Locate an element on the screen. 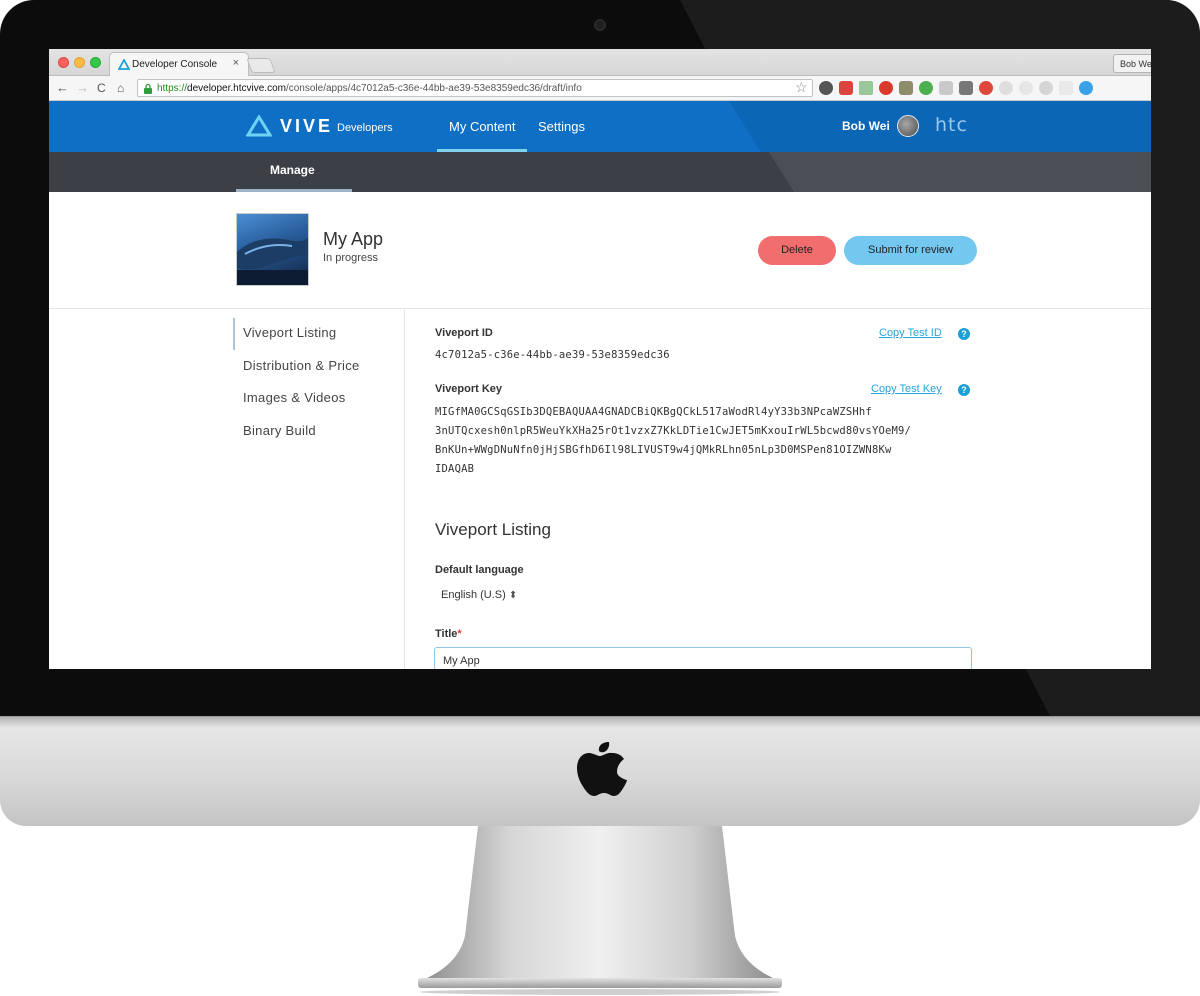 The image size is (1200, 996). extension-settings-icon is located at coordinates (1026, 88).